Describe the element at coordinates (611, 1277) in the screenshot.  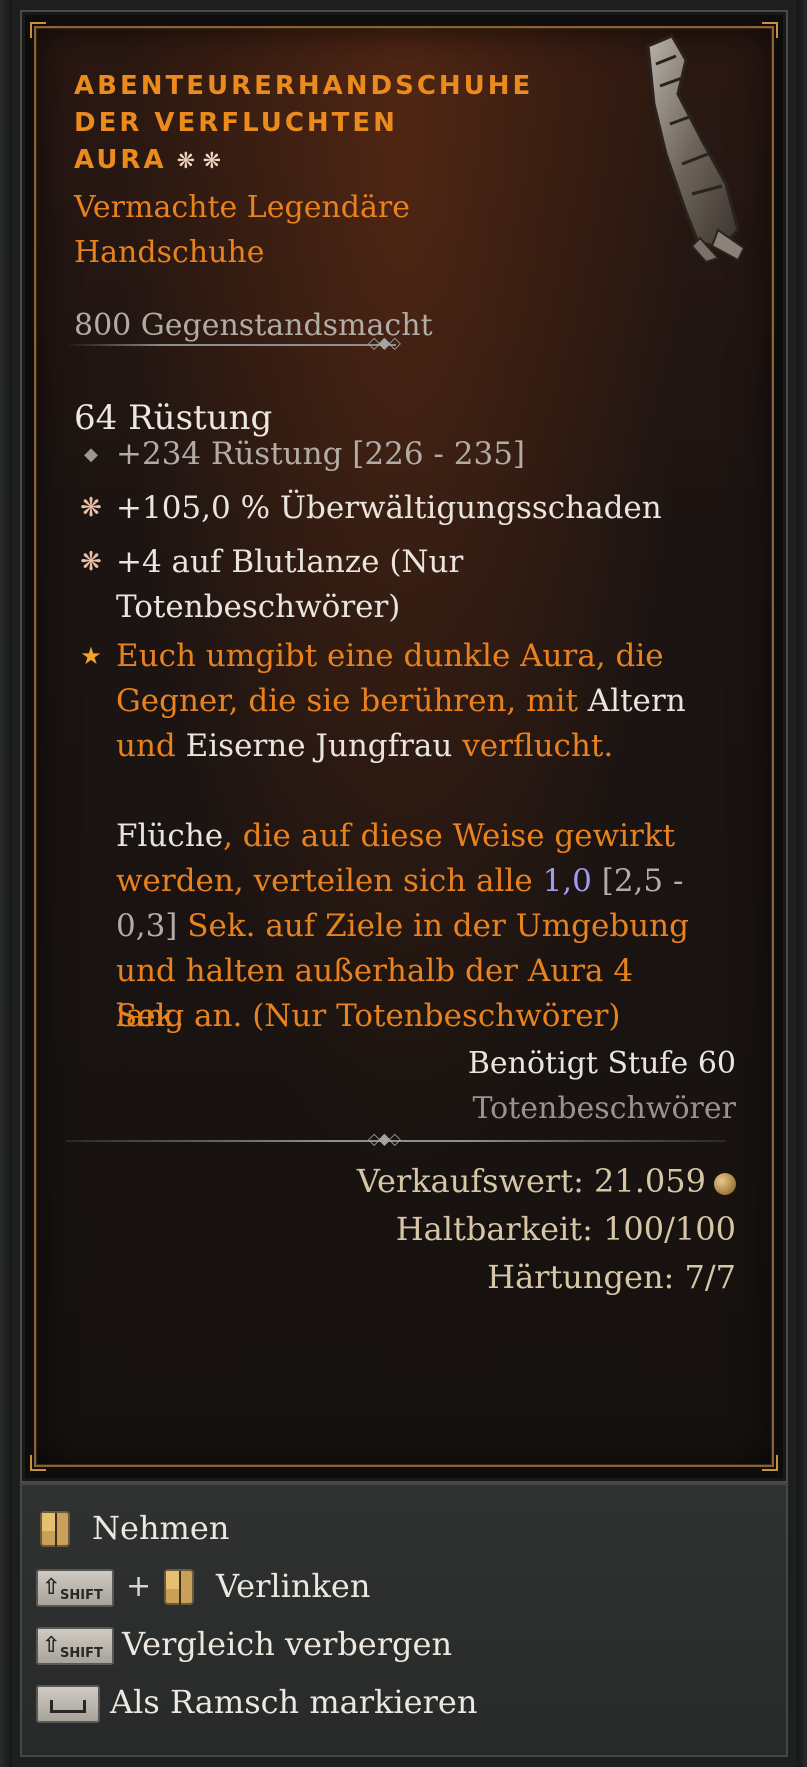
I see `tempers: Härtungen: 7/7` at that location.